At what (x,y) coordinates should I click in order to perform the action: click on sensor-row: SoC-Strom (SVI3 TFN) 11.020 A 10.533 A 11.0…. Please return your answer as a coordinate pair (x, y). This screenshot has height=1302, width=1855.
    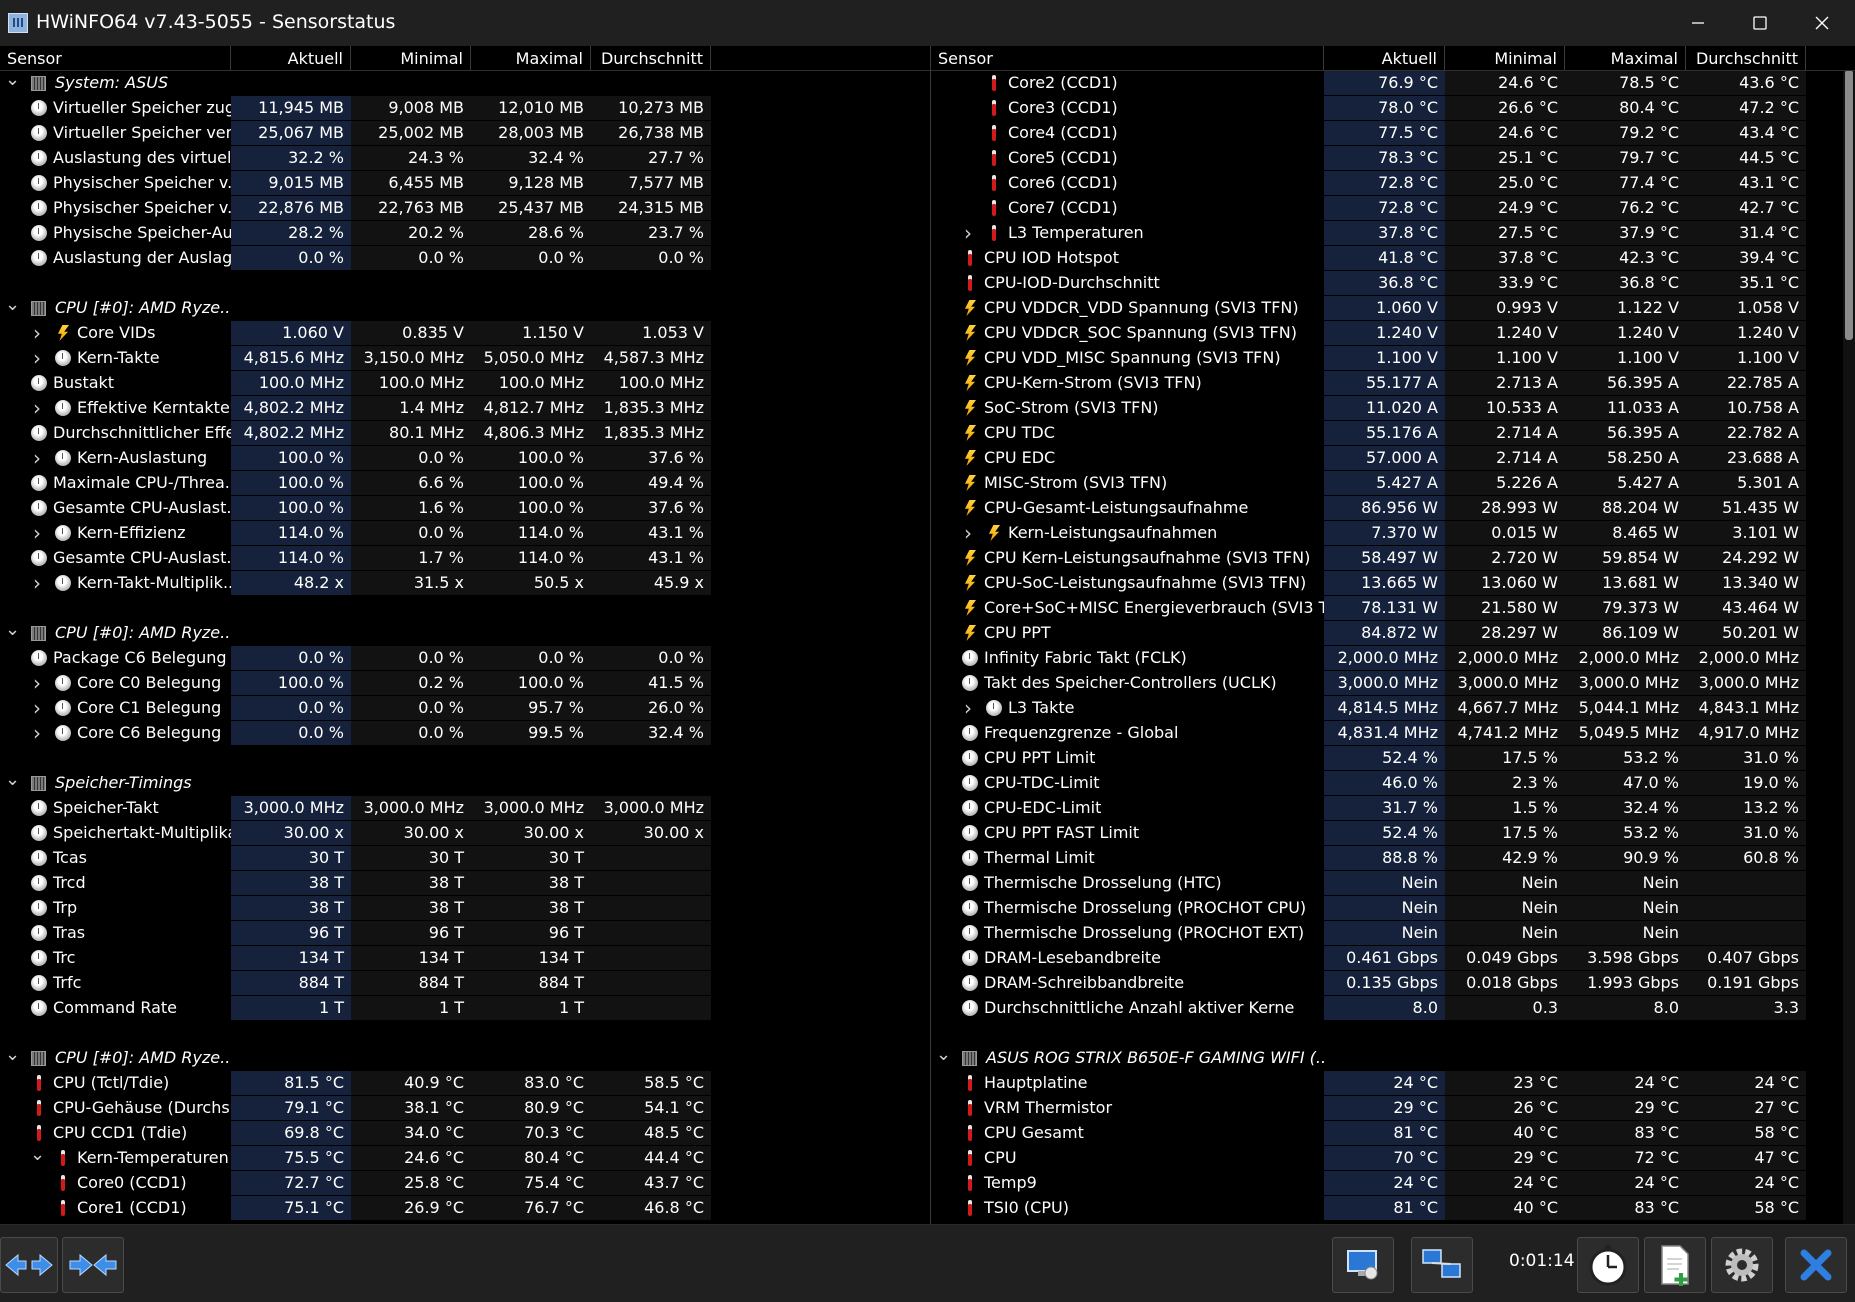
    Looking at the image, I should click on (1393, 408).